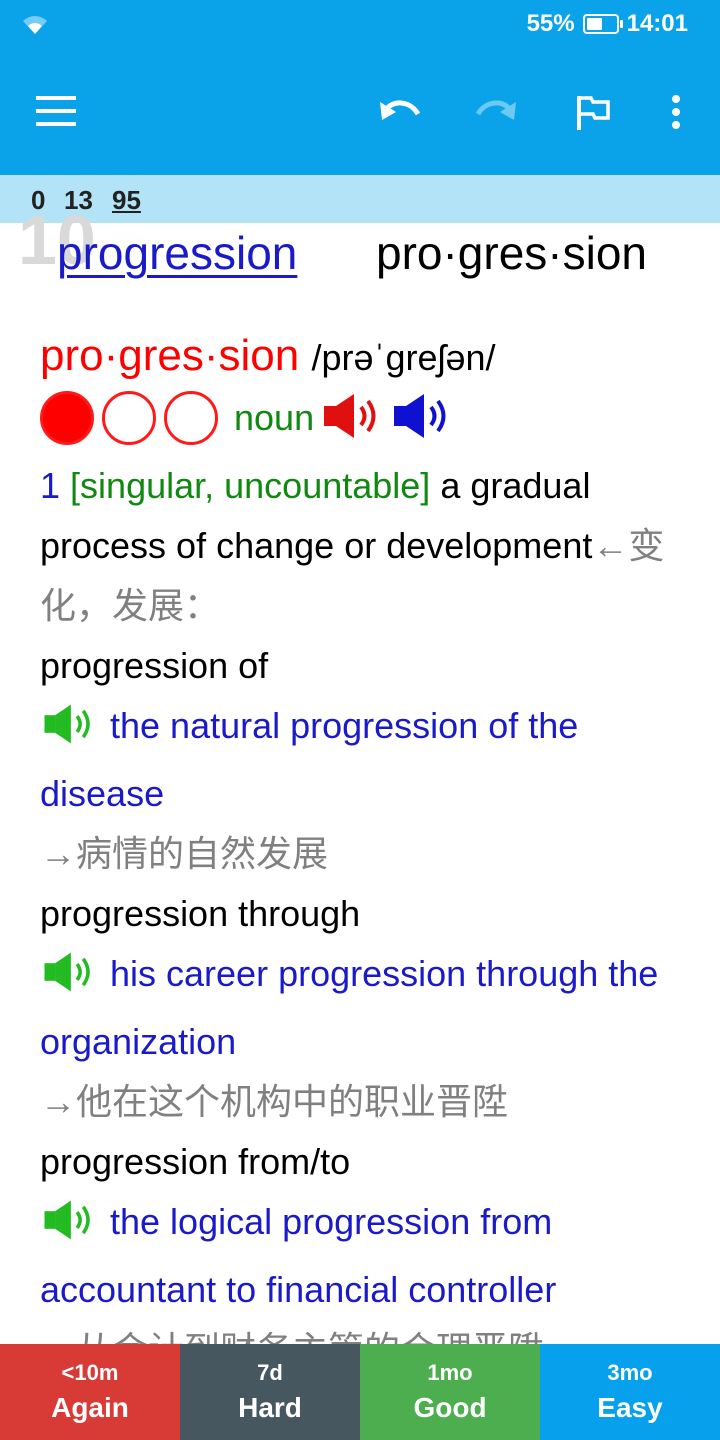  What do you see at coordinates (250, 485) in the screenshot?
I see `grammar-label: [singular, uncountable]` at bounding box center [250, 485].